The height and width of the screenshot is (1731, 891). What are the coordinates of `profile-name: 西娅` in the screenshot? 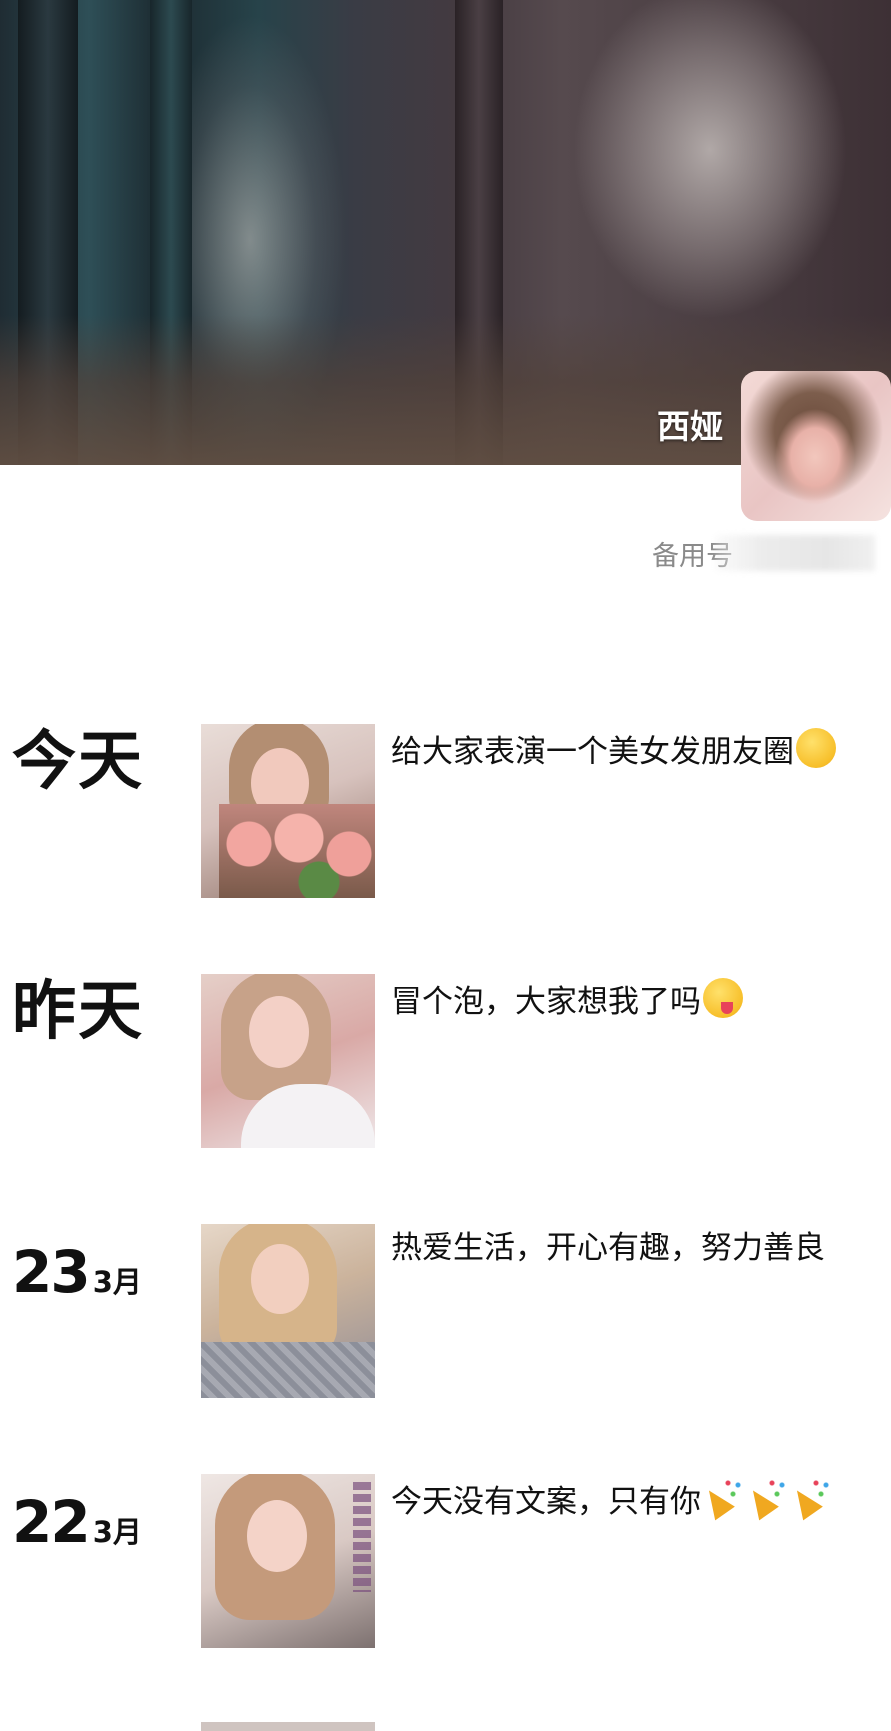 It's located at (690, 424).